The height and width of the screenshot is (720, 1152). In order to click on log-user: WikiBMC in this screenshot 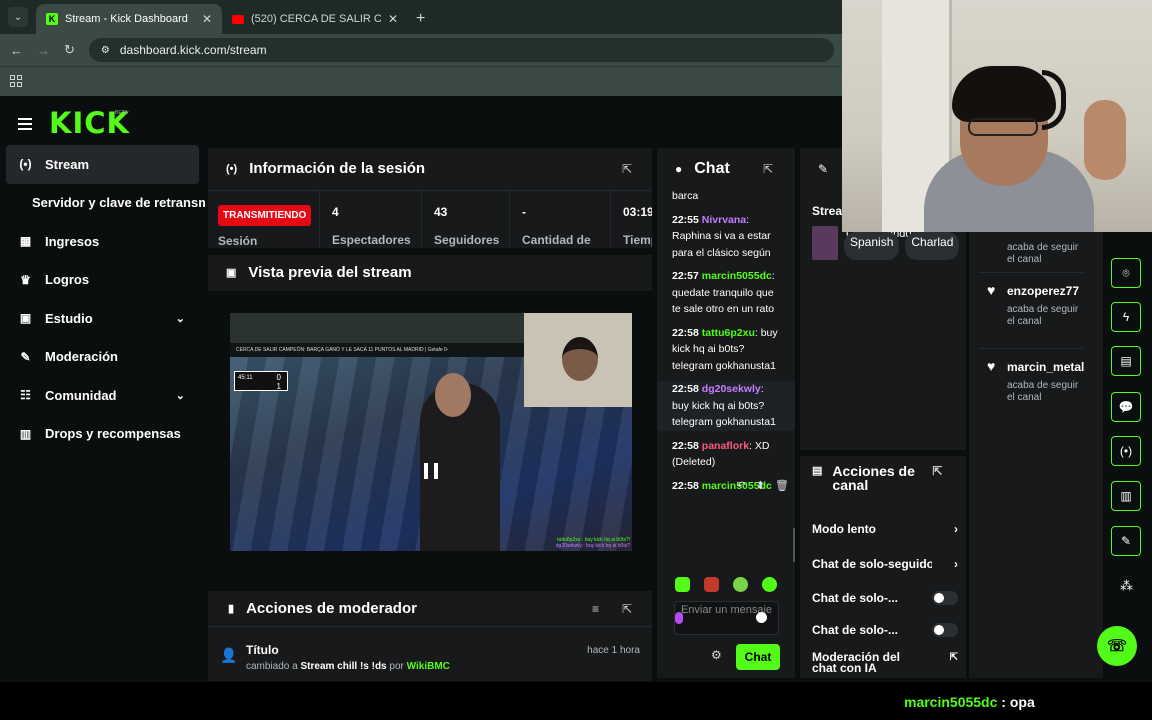, I will do `click(428, 666)`.